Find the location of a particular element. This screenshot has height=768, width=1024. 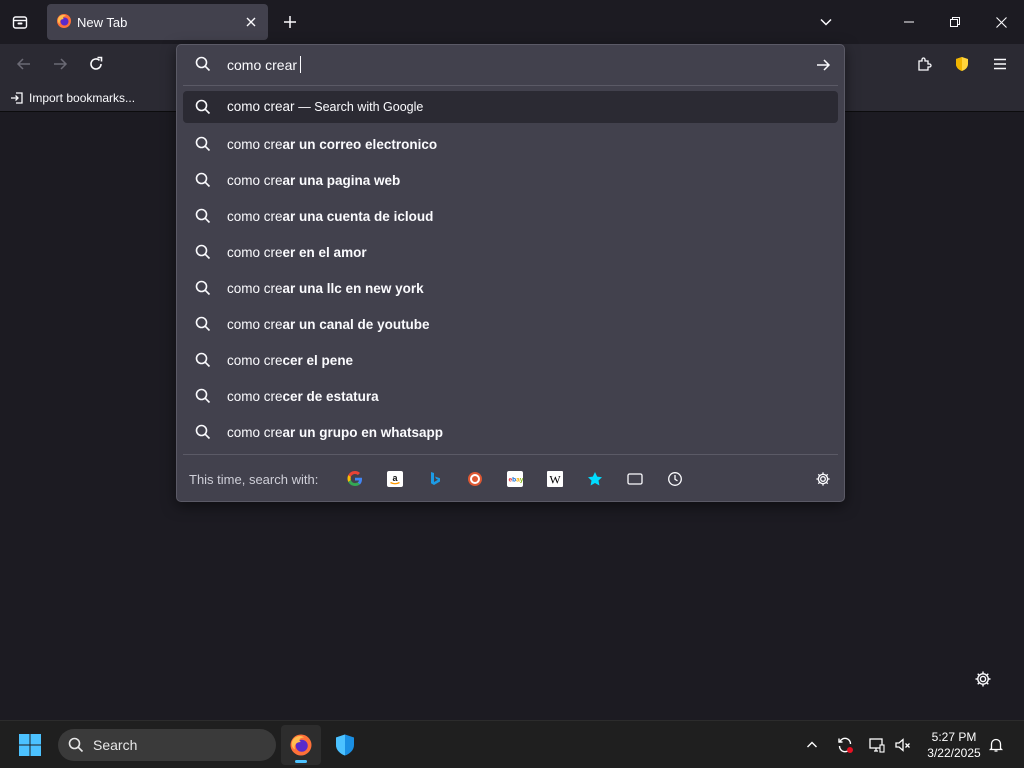

active-indicator is located at coordinates (301, 761).